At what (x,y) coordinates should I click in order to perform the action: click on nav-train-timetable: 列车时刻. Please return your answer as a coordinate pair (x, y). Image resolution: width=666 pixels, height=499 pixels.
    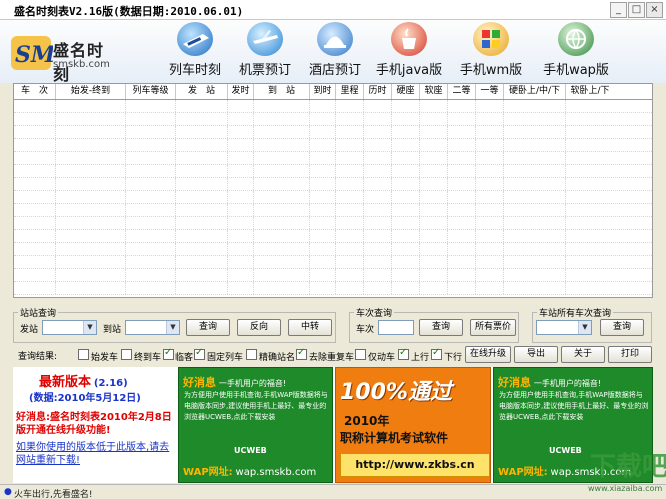
    Looking at the image, I should click on (195, 51).